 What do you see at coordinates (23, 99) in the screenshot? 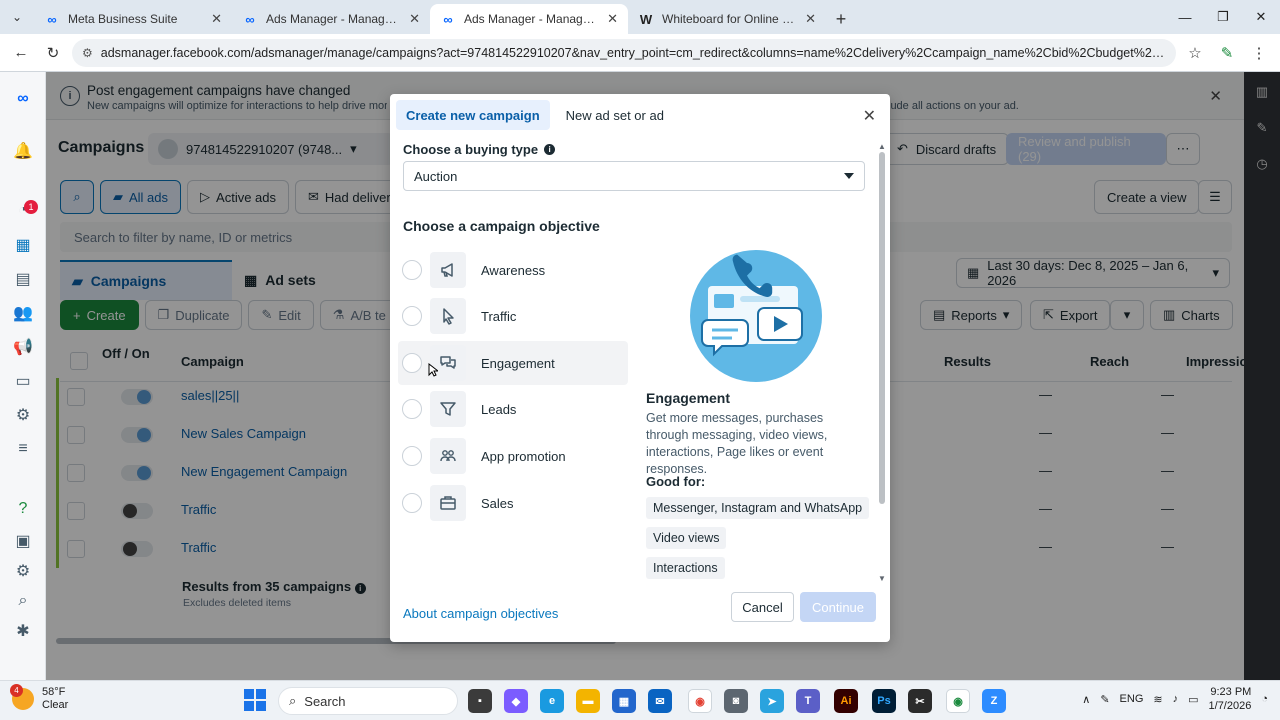
I see `meta-logo-icon: ∞` at bounding box center [23, 99].